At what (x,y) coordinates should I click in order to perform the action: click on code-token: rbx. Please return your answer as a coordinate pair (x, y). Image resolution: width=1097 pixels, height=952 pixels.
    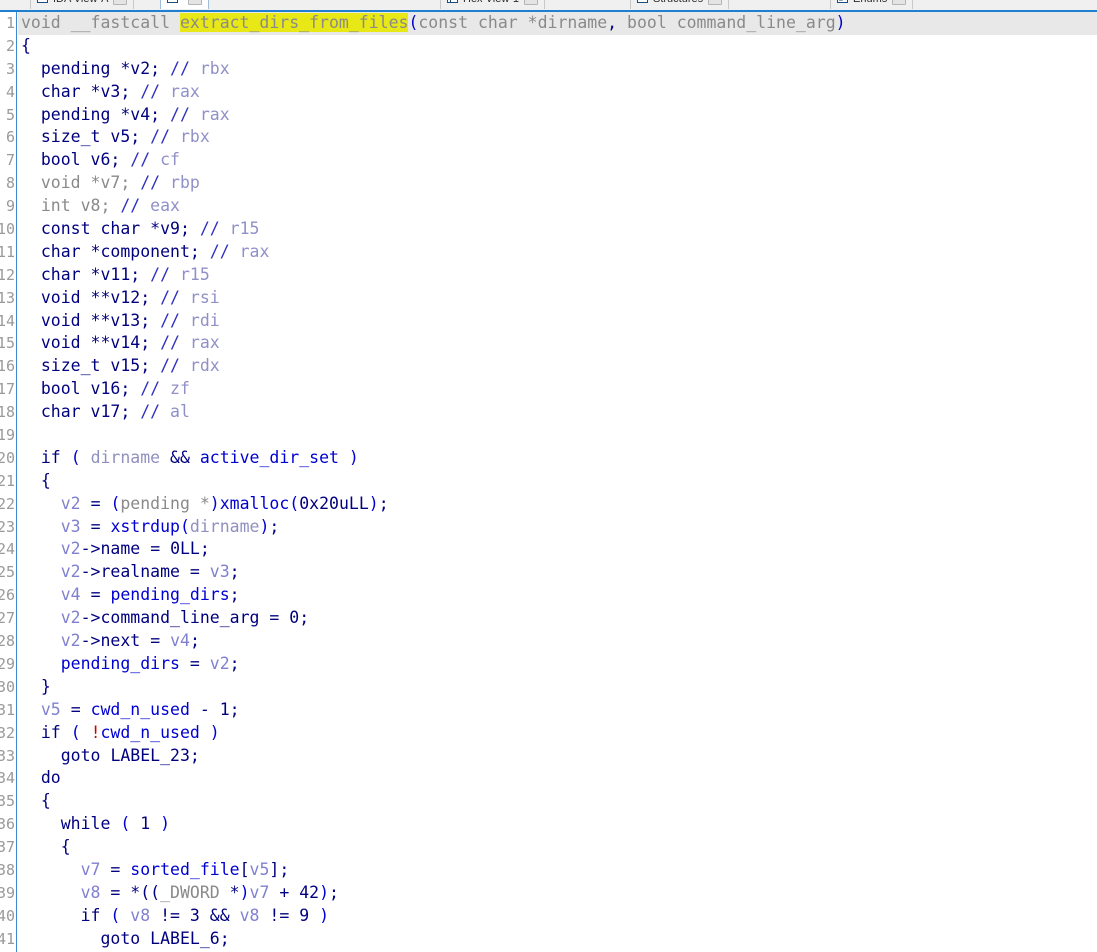
    Looking at the image, I should click on (190, 136).